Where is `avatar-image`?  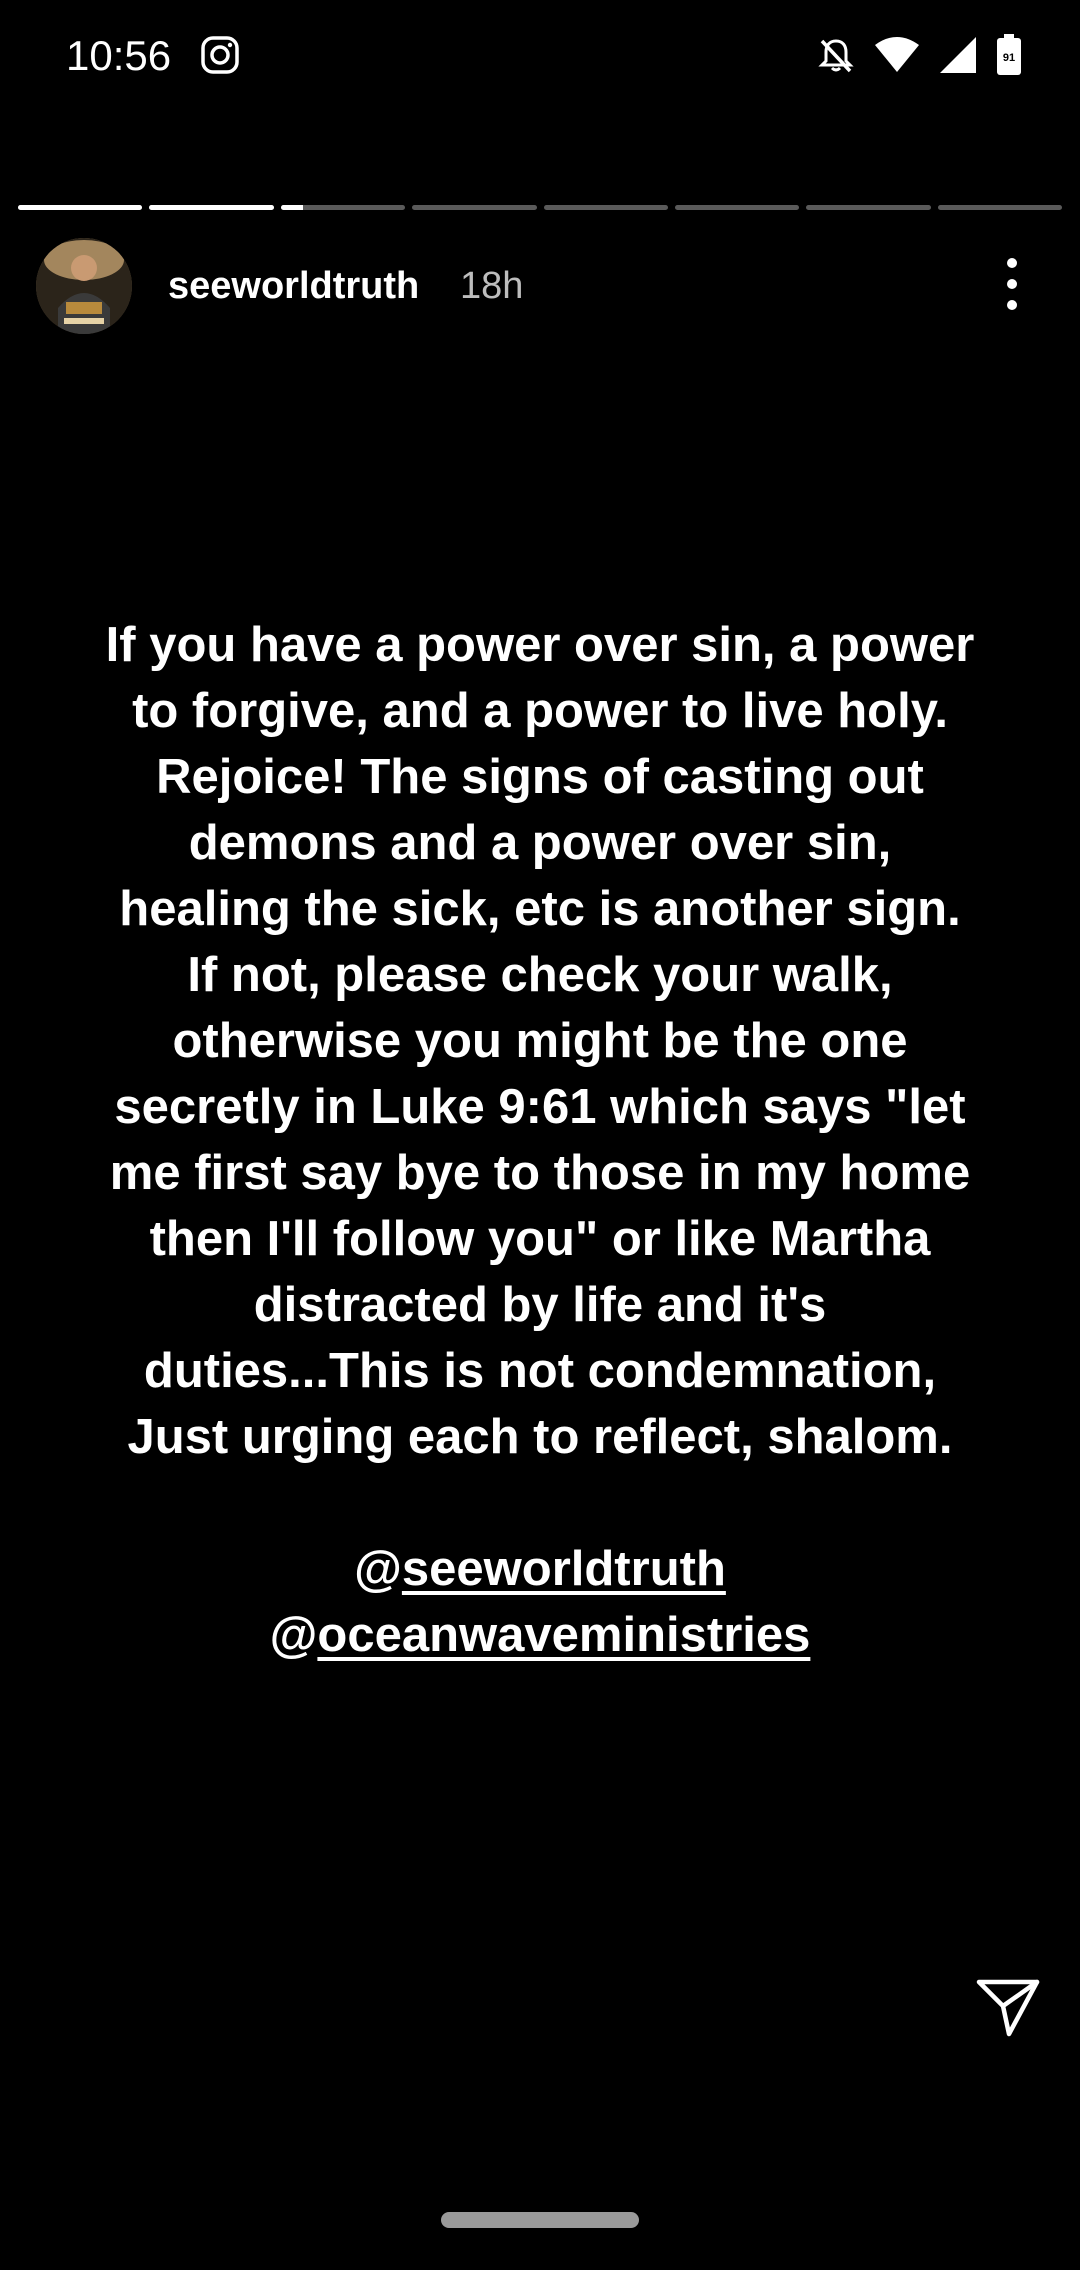
avatar-image is located at coordinates (84, 286).